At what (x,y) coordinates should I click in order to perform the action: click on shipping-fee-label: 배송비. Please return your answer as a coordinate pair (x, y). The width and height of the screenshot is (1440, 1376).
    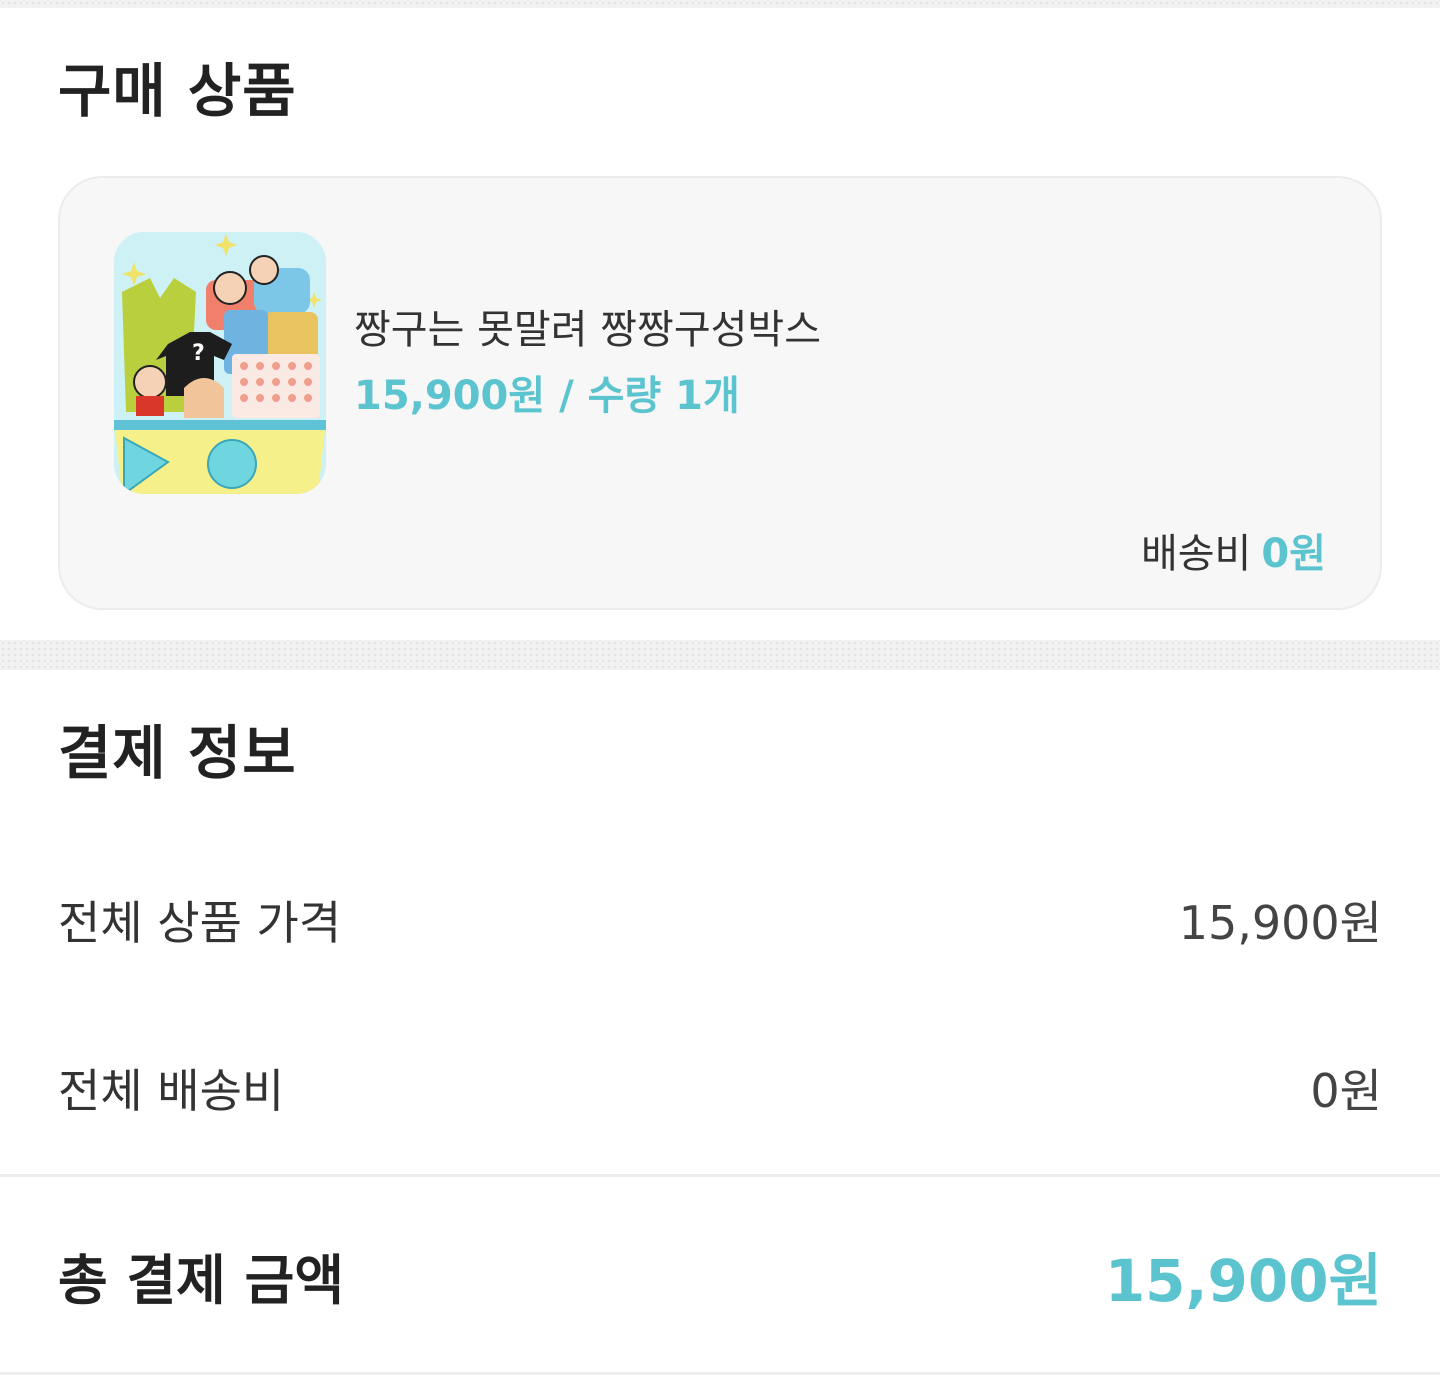
    Looking at the image, I should click on (1196, 554).